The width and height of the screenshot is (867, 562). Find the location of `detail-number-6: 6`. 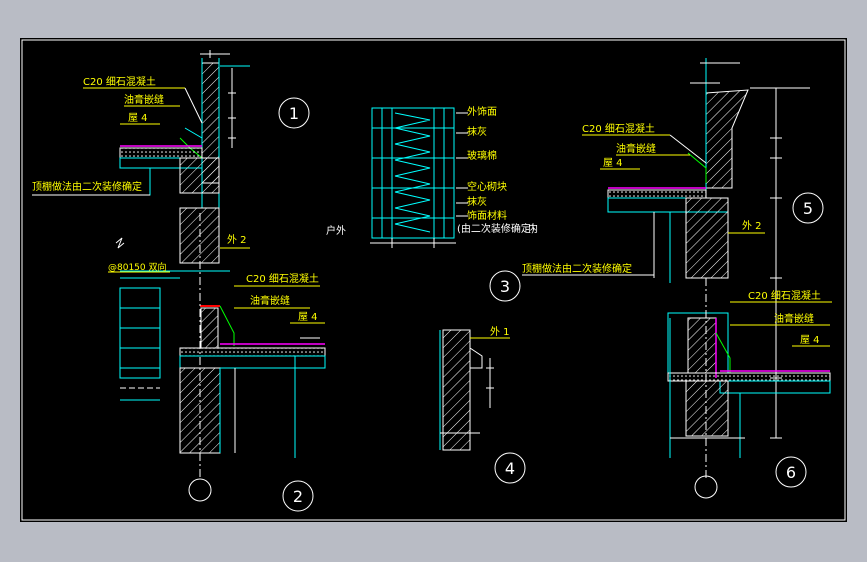

detail-number-6: 6 is located at coordinates (791, 472).